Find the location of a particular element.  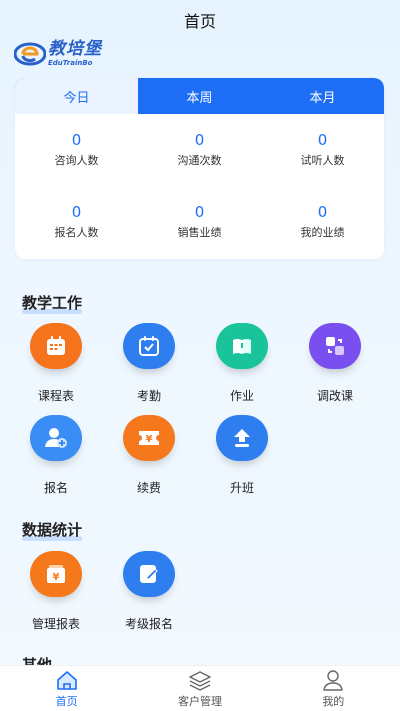

layers-icon is located at coordinates (200, 680).